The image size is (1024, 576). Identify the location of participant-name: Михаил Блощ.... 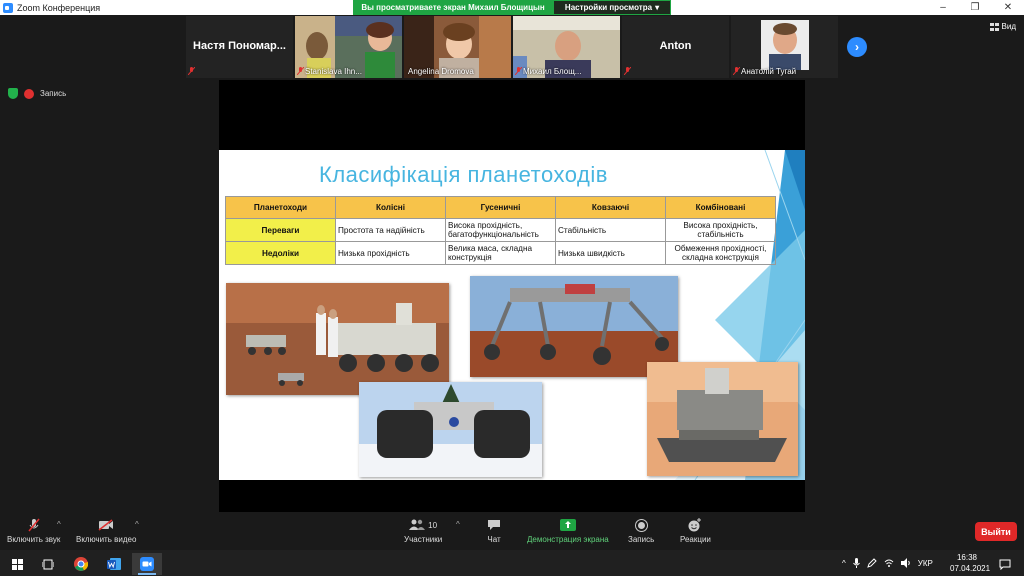
(552, 71).